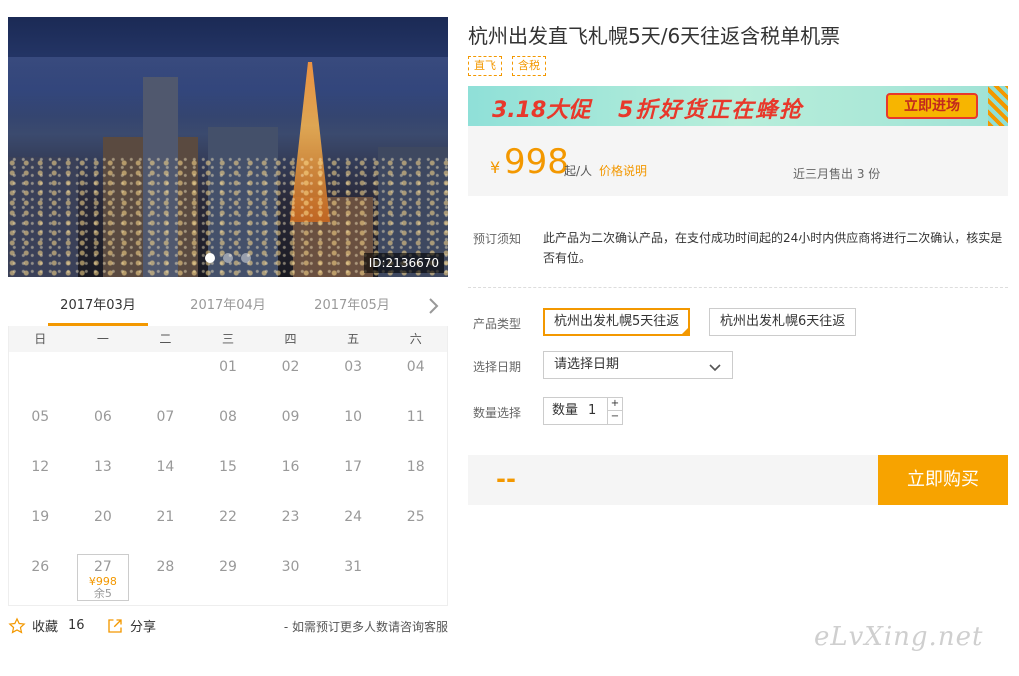 Image resolution: width=1019 pixels, height=676 pixels. Describe the element at coordinates (102, 339) in the screenshot. I see `weekday-label: 一` at that location.